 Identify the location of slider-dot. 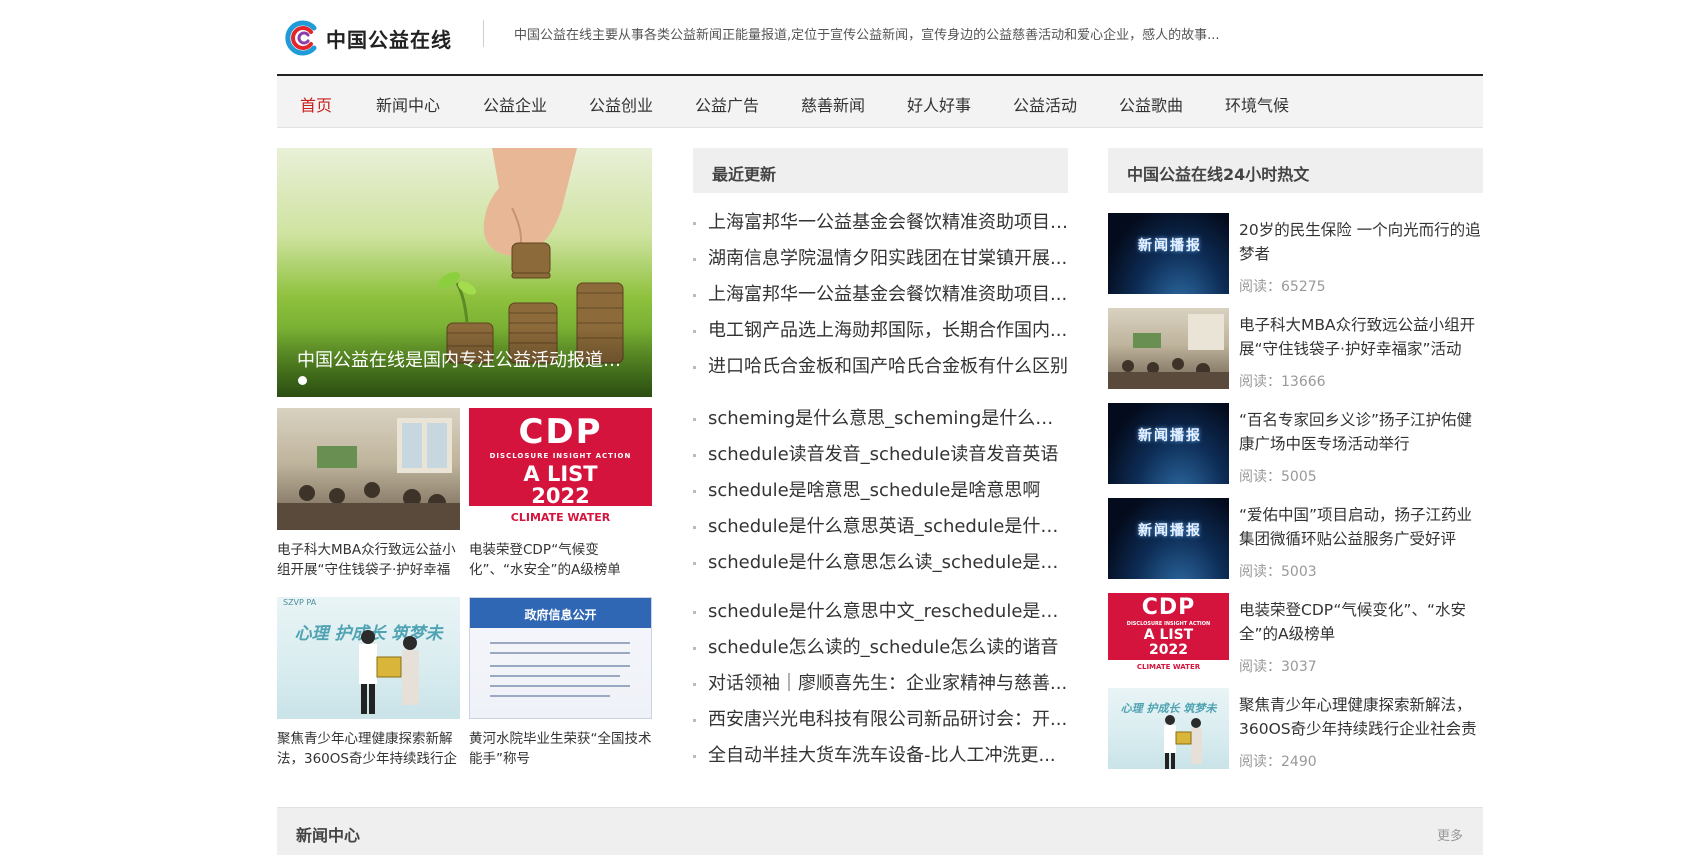
(302, 380).